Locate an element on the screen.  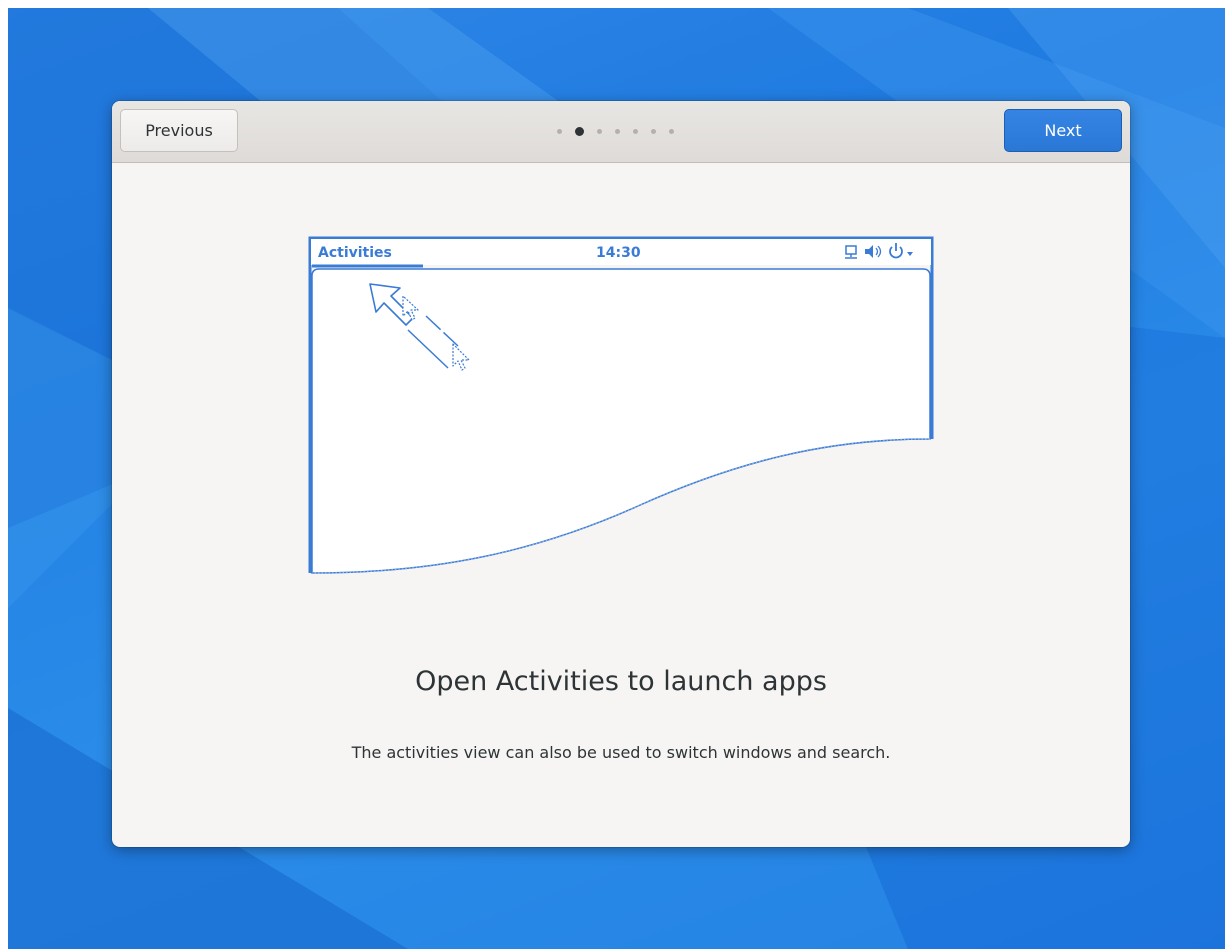
next-button: Next is located at coordinates (1063, 130).